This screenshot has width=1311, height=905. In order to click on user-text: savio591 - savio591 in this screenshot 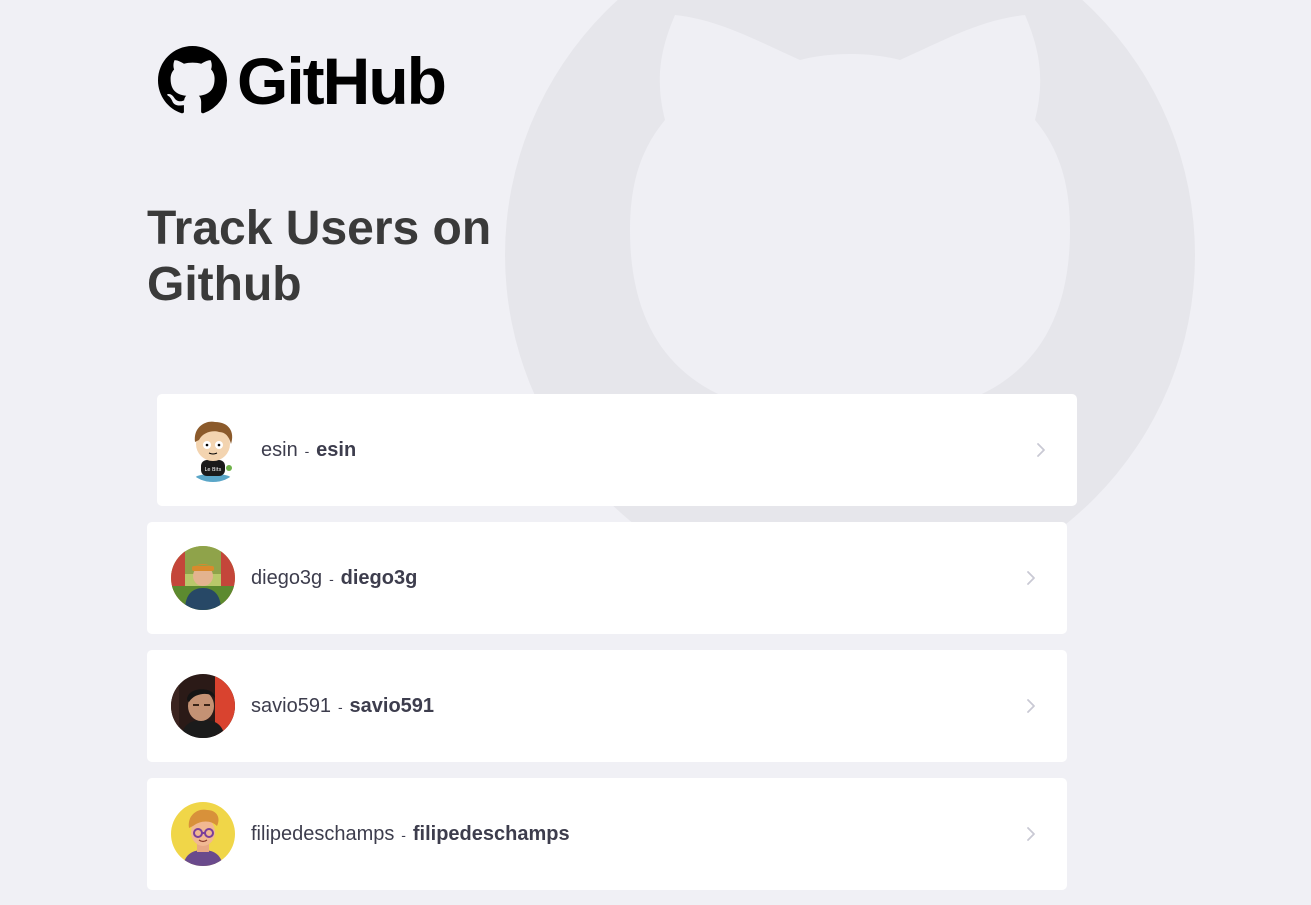, I will do `click(342, 706)`.